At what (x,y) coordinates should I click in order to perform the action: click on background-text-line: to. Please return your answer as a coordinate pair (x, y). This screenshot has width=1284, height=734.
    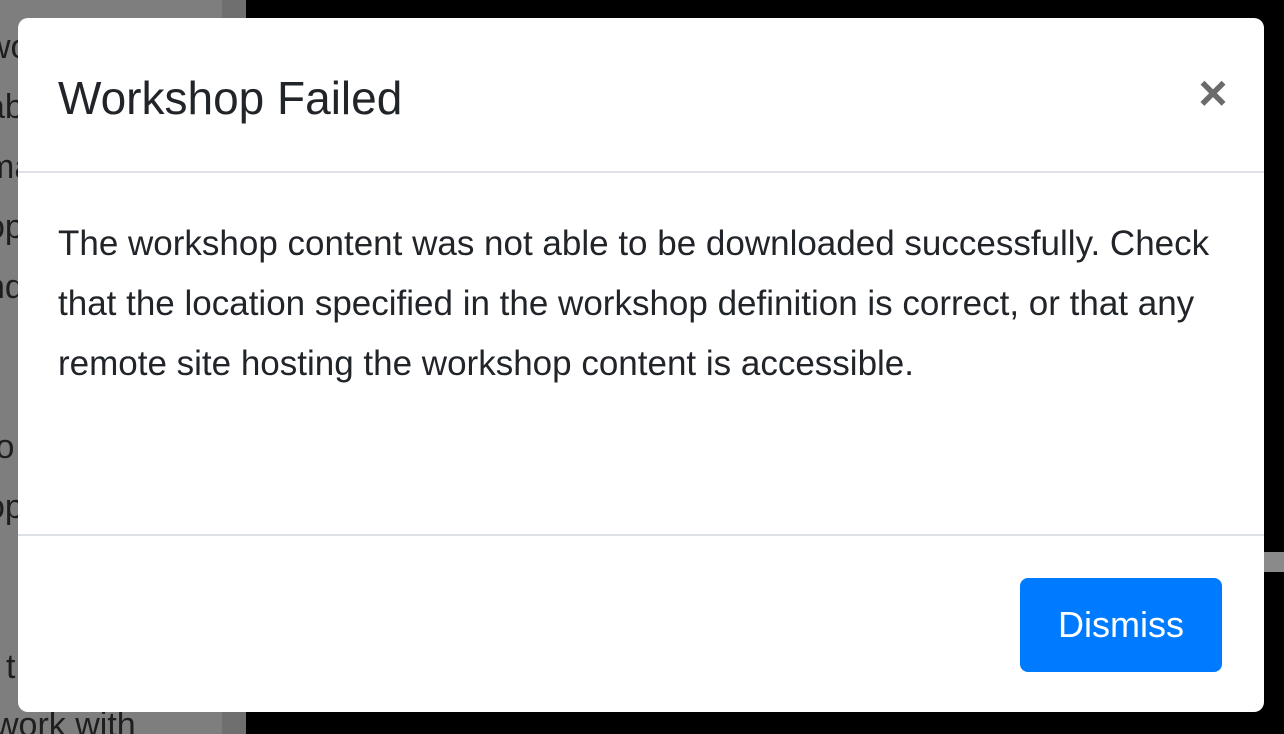
    Looking at the image, I should click on (7, 447).